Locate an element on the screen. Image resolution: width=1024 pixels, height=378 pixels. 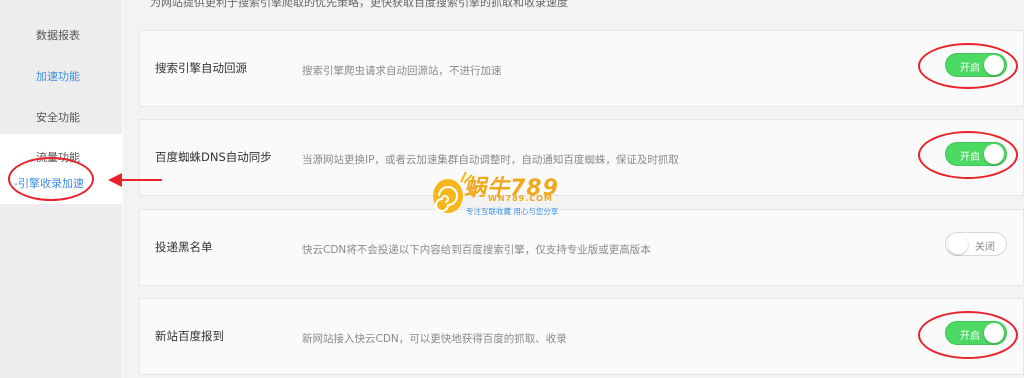
intro-text: 为网站提供更利于搜索引擎爬取的优先策略，更快获取百度搜索引擎的抓取和收录速度 is located at coordinates (359, 4).